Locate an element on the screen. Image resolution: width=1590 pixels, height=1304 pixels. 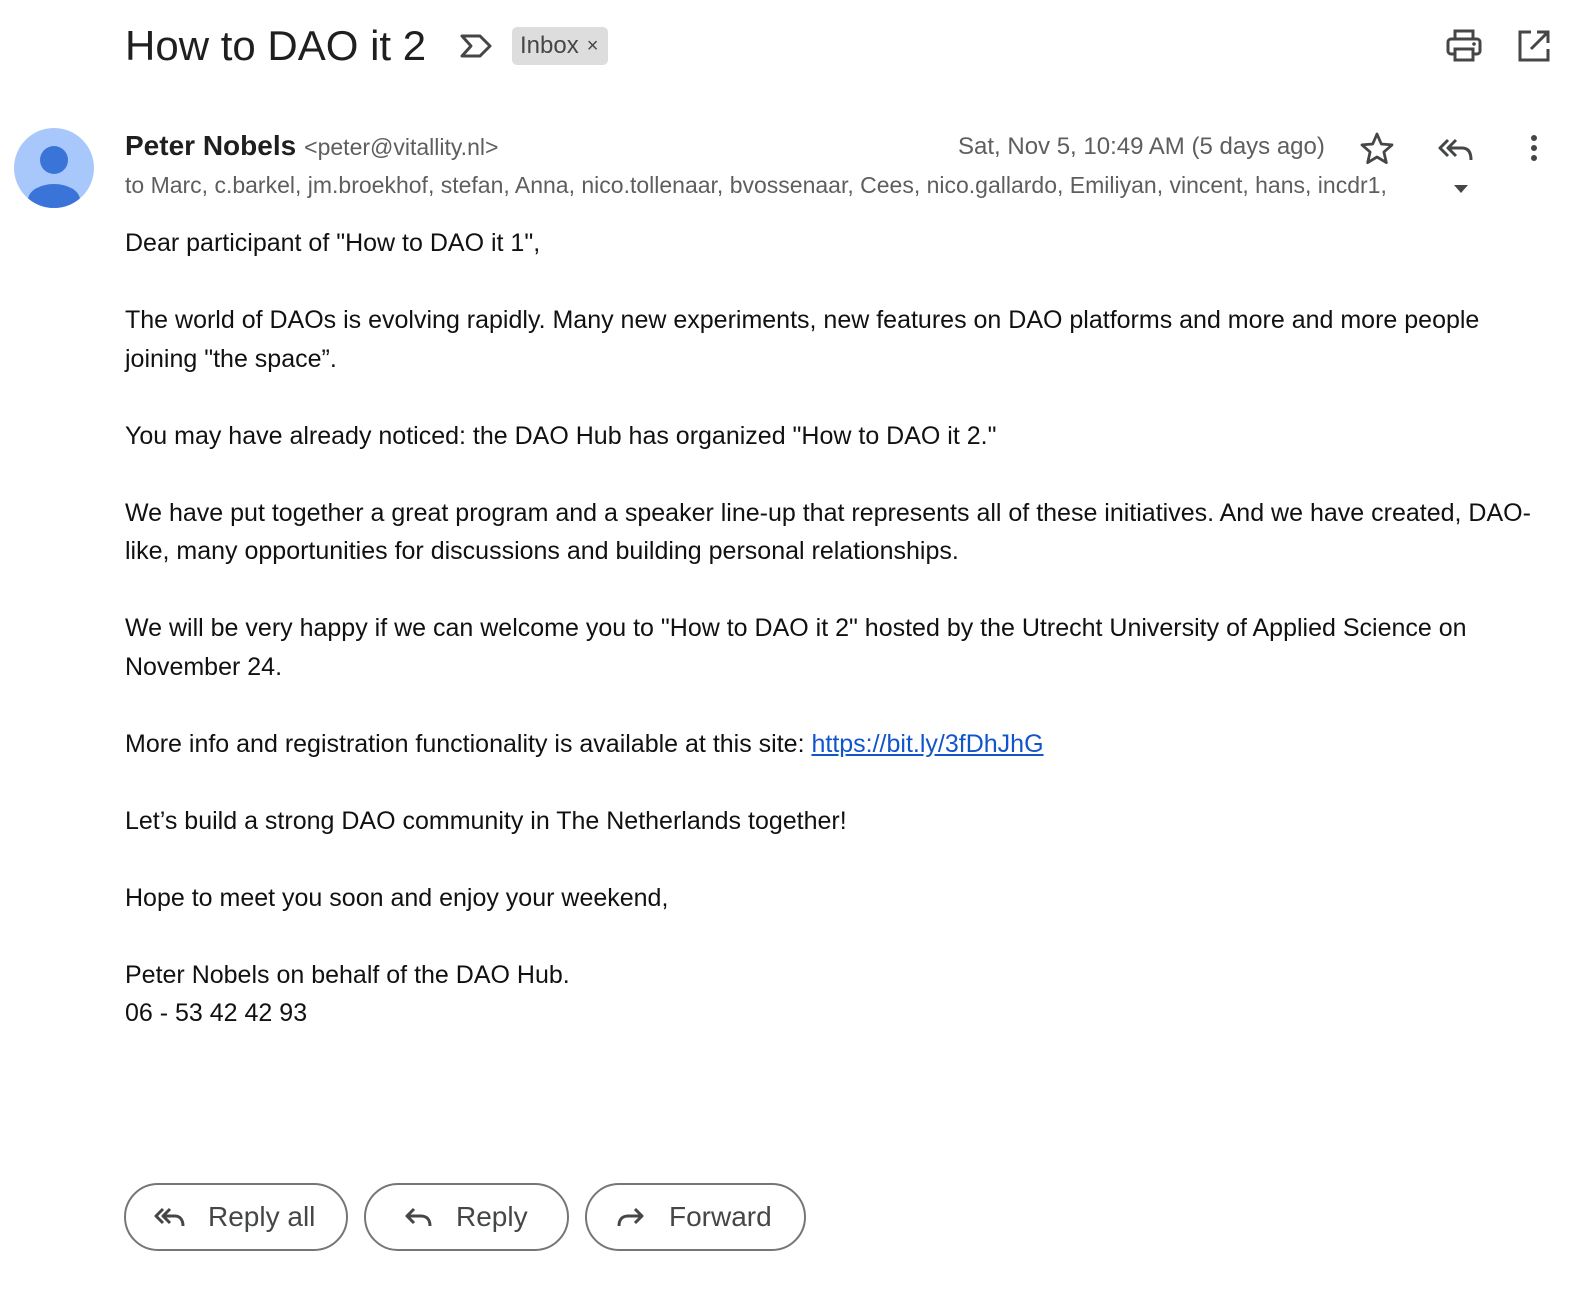
sender-name: Peter Nobels is located at coordinates (210, 146).